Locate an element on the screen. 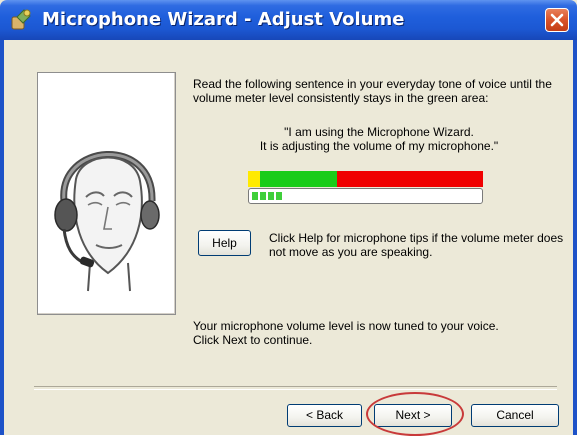 The image size is (577, 436). back-button: < Back is located at coordinates (324, 415).